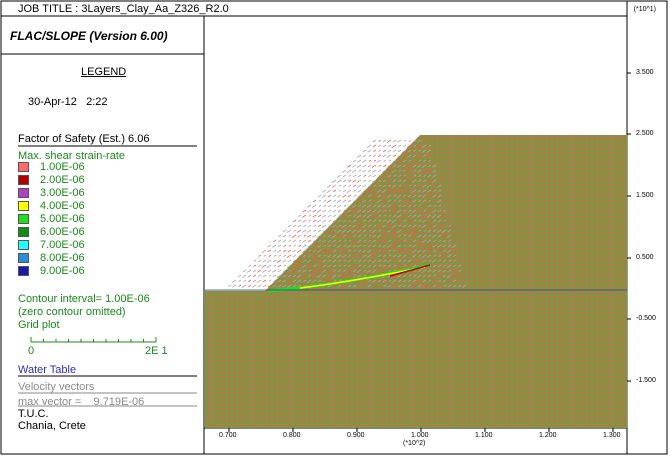 This screenshot has height=457, width=670. Describe the element at coordinates (646, 380) in the screenshot. I see `y-tick-label: -1.500` at that location.